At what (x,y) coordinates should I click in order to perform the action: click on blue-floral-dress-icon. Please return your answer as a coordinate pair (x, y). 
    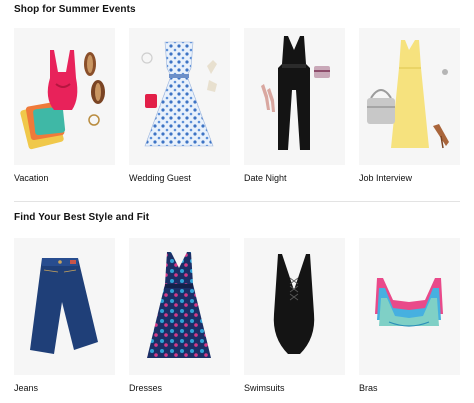
    Looking at the image, I should click on (179, 96).